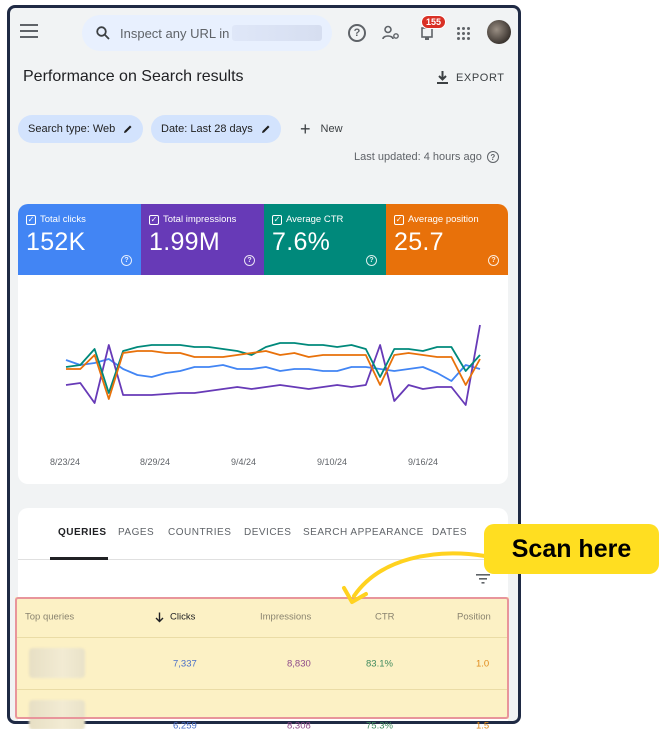  I want to click on tab-dates: DATES, so click(449, 532).